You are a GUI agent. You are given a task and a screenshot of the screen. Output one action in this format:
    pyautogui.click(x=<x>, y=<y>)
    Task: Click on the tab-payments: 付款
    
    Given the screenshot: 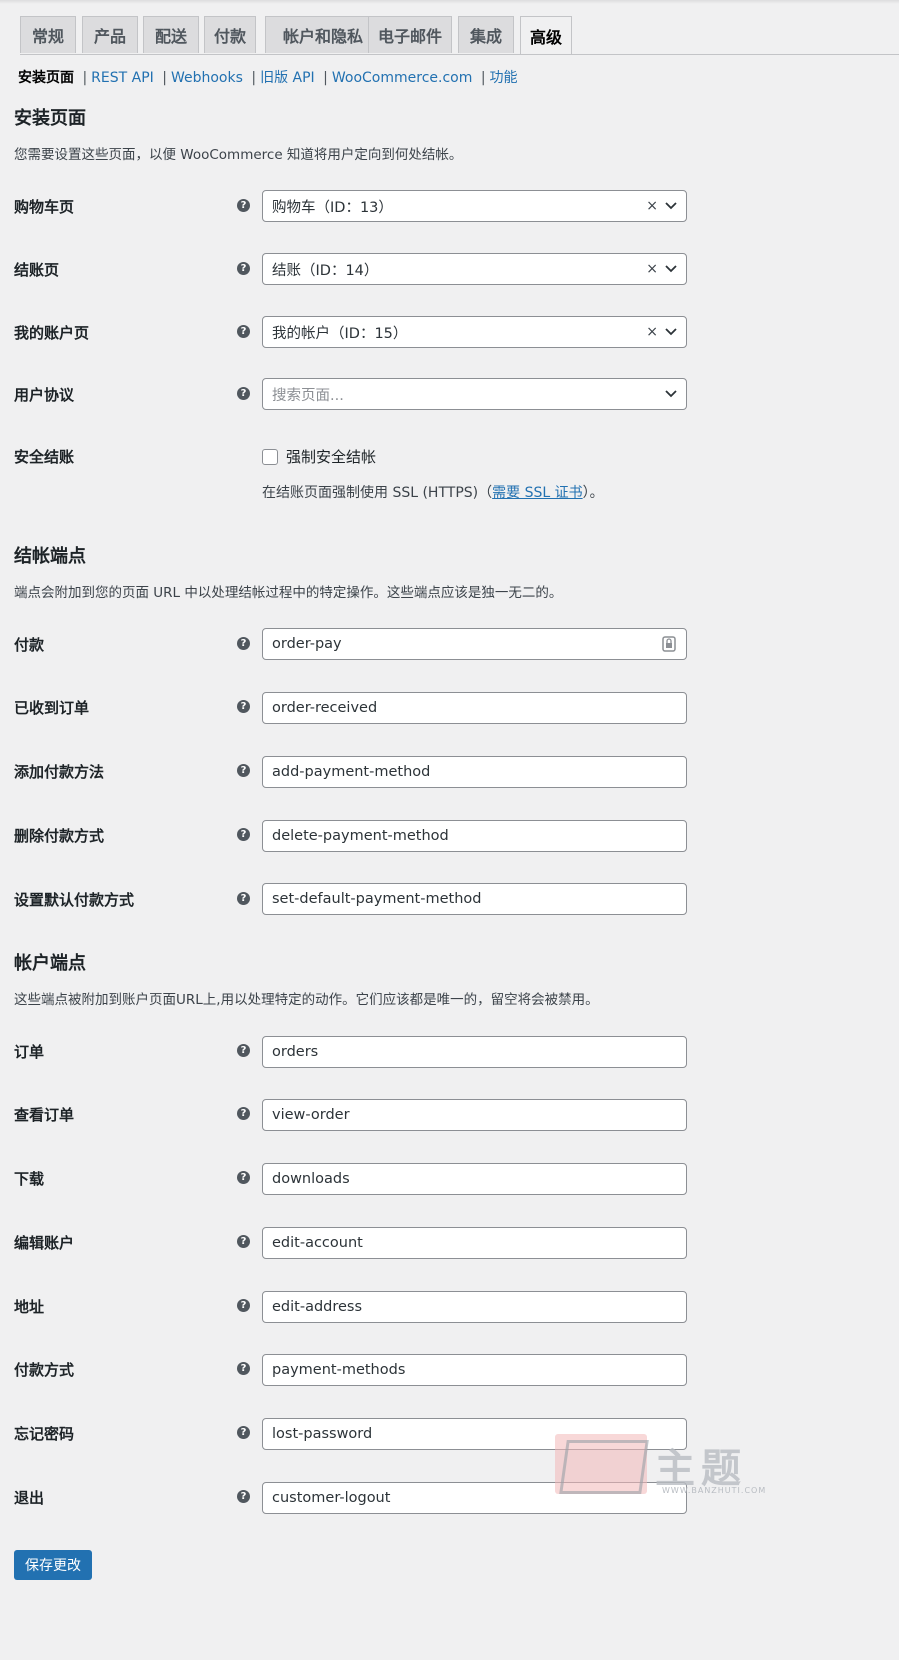 What is the action you would take?
    pyautogui.click(x=230, y=34)
    